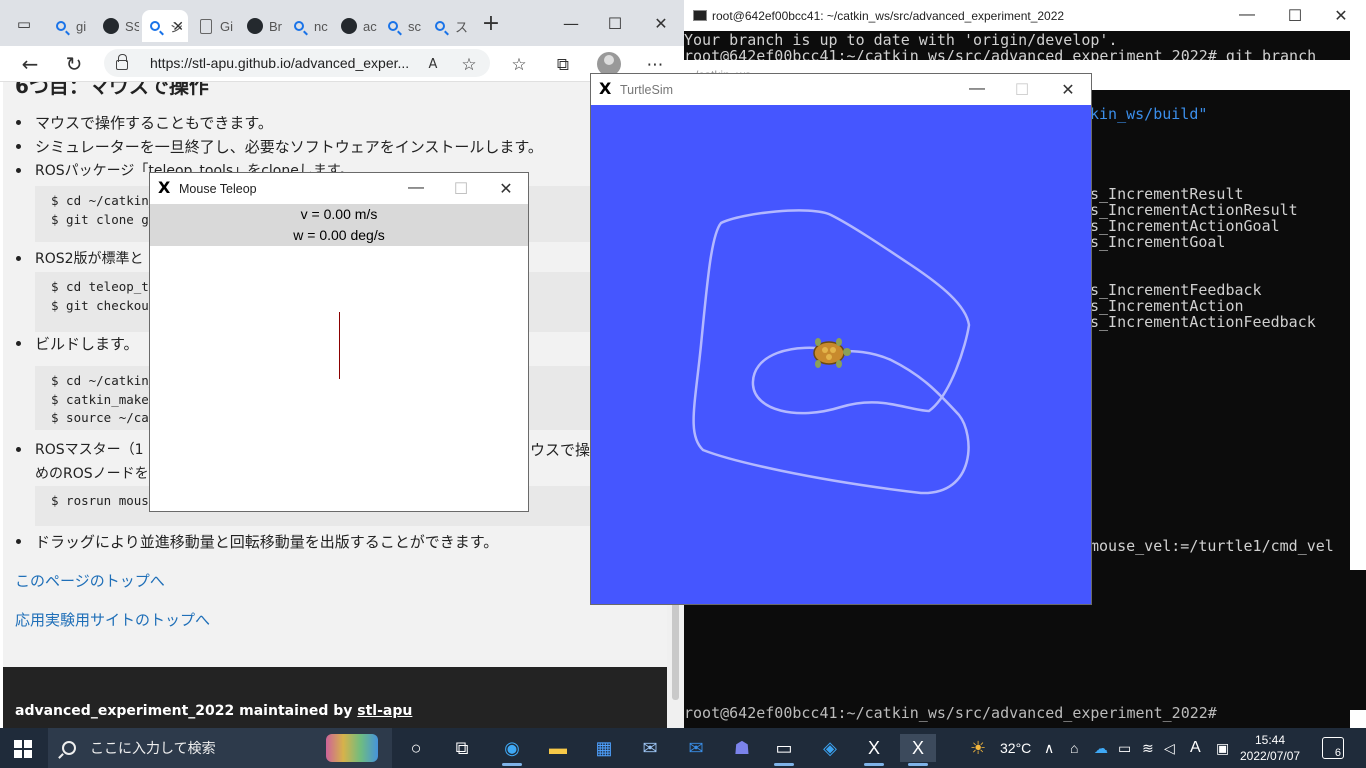  What do you see at coordinates (1158, 242) in the screenshot?
I see `terminal-line: s_IncrementGoal` at bounding box center [1158, 242].